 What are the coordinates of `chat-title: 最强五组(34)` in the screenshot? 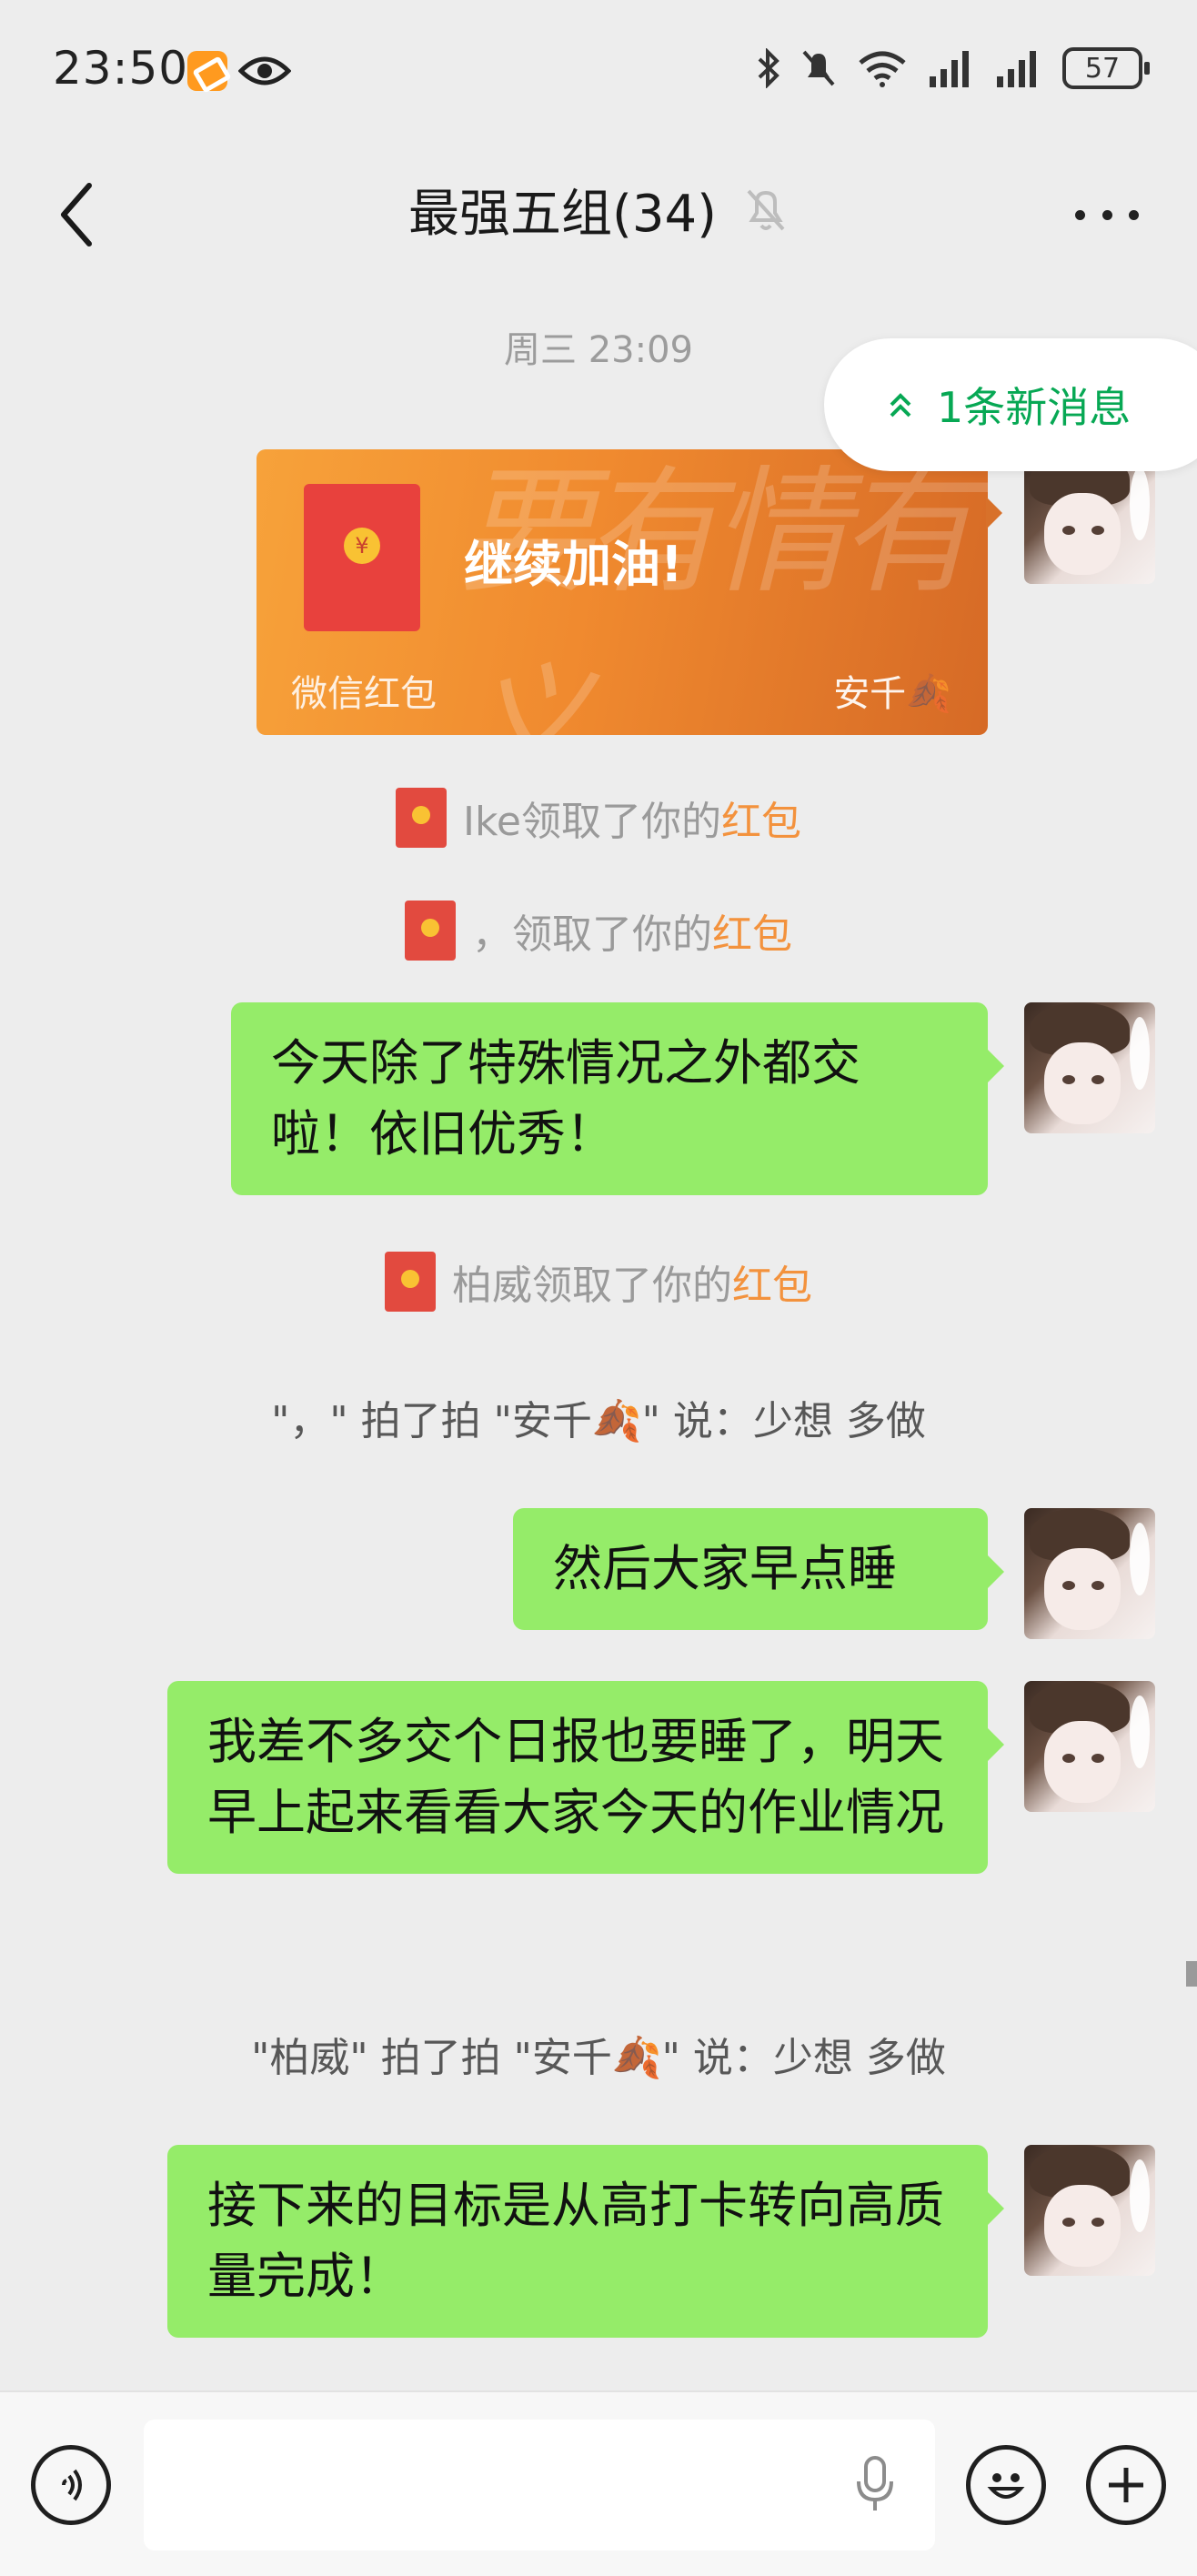 It's located at (562, 210).